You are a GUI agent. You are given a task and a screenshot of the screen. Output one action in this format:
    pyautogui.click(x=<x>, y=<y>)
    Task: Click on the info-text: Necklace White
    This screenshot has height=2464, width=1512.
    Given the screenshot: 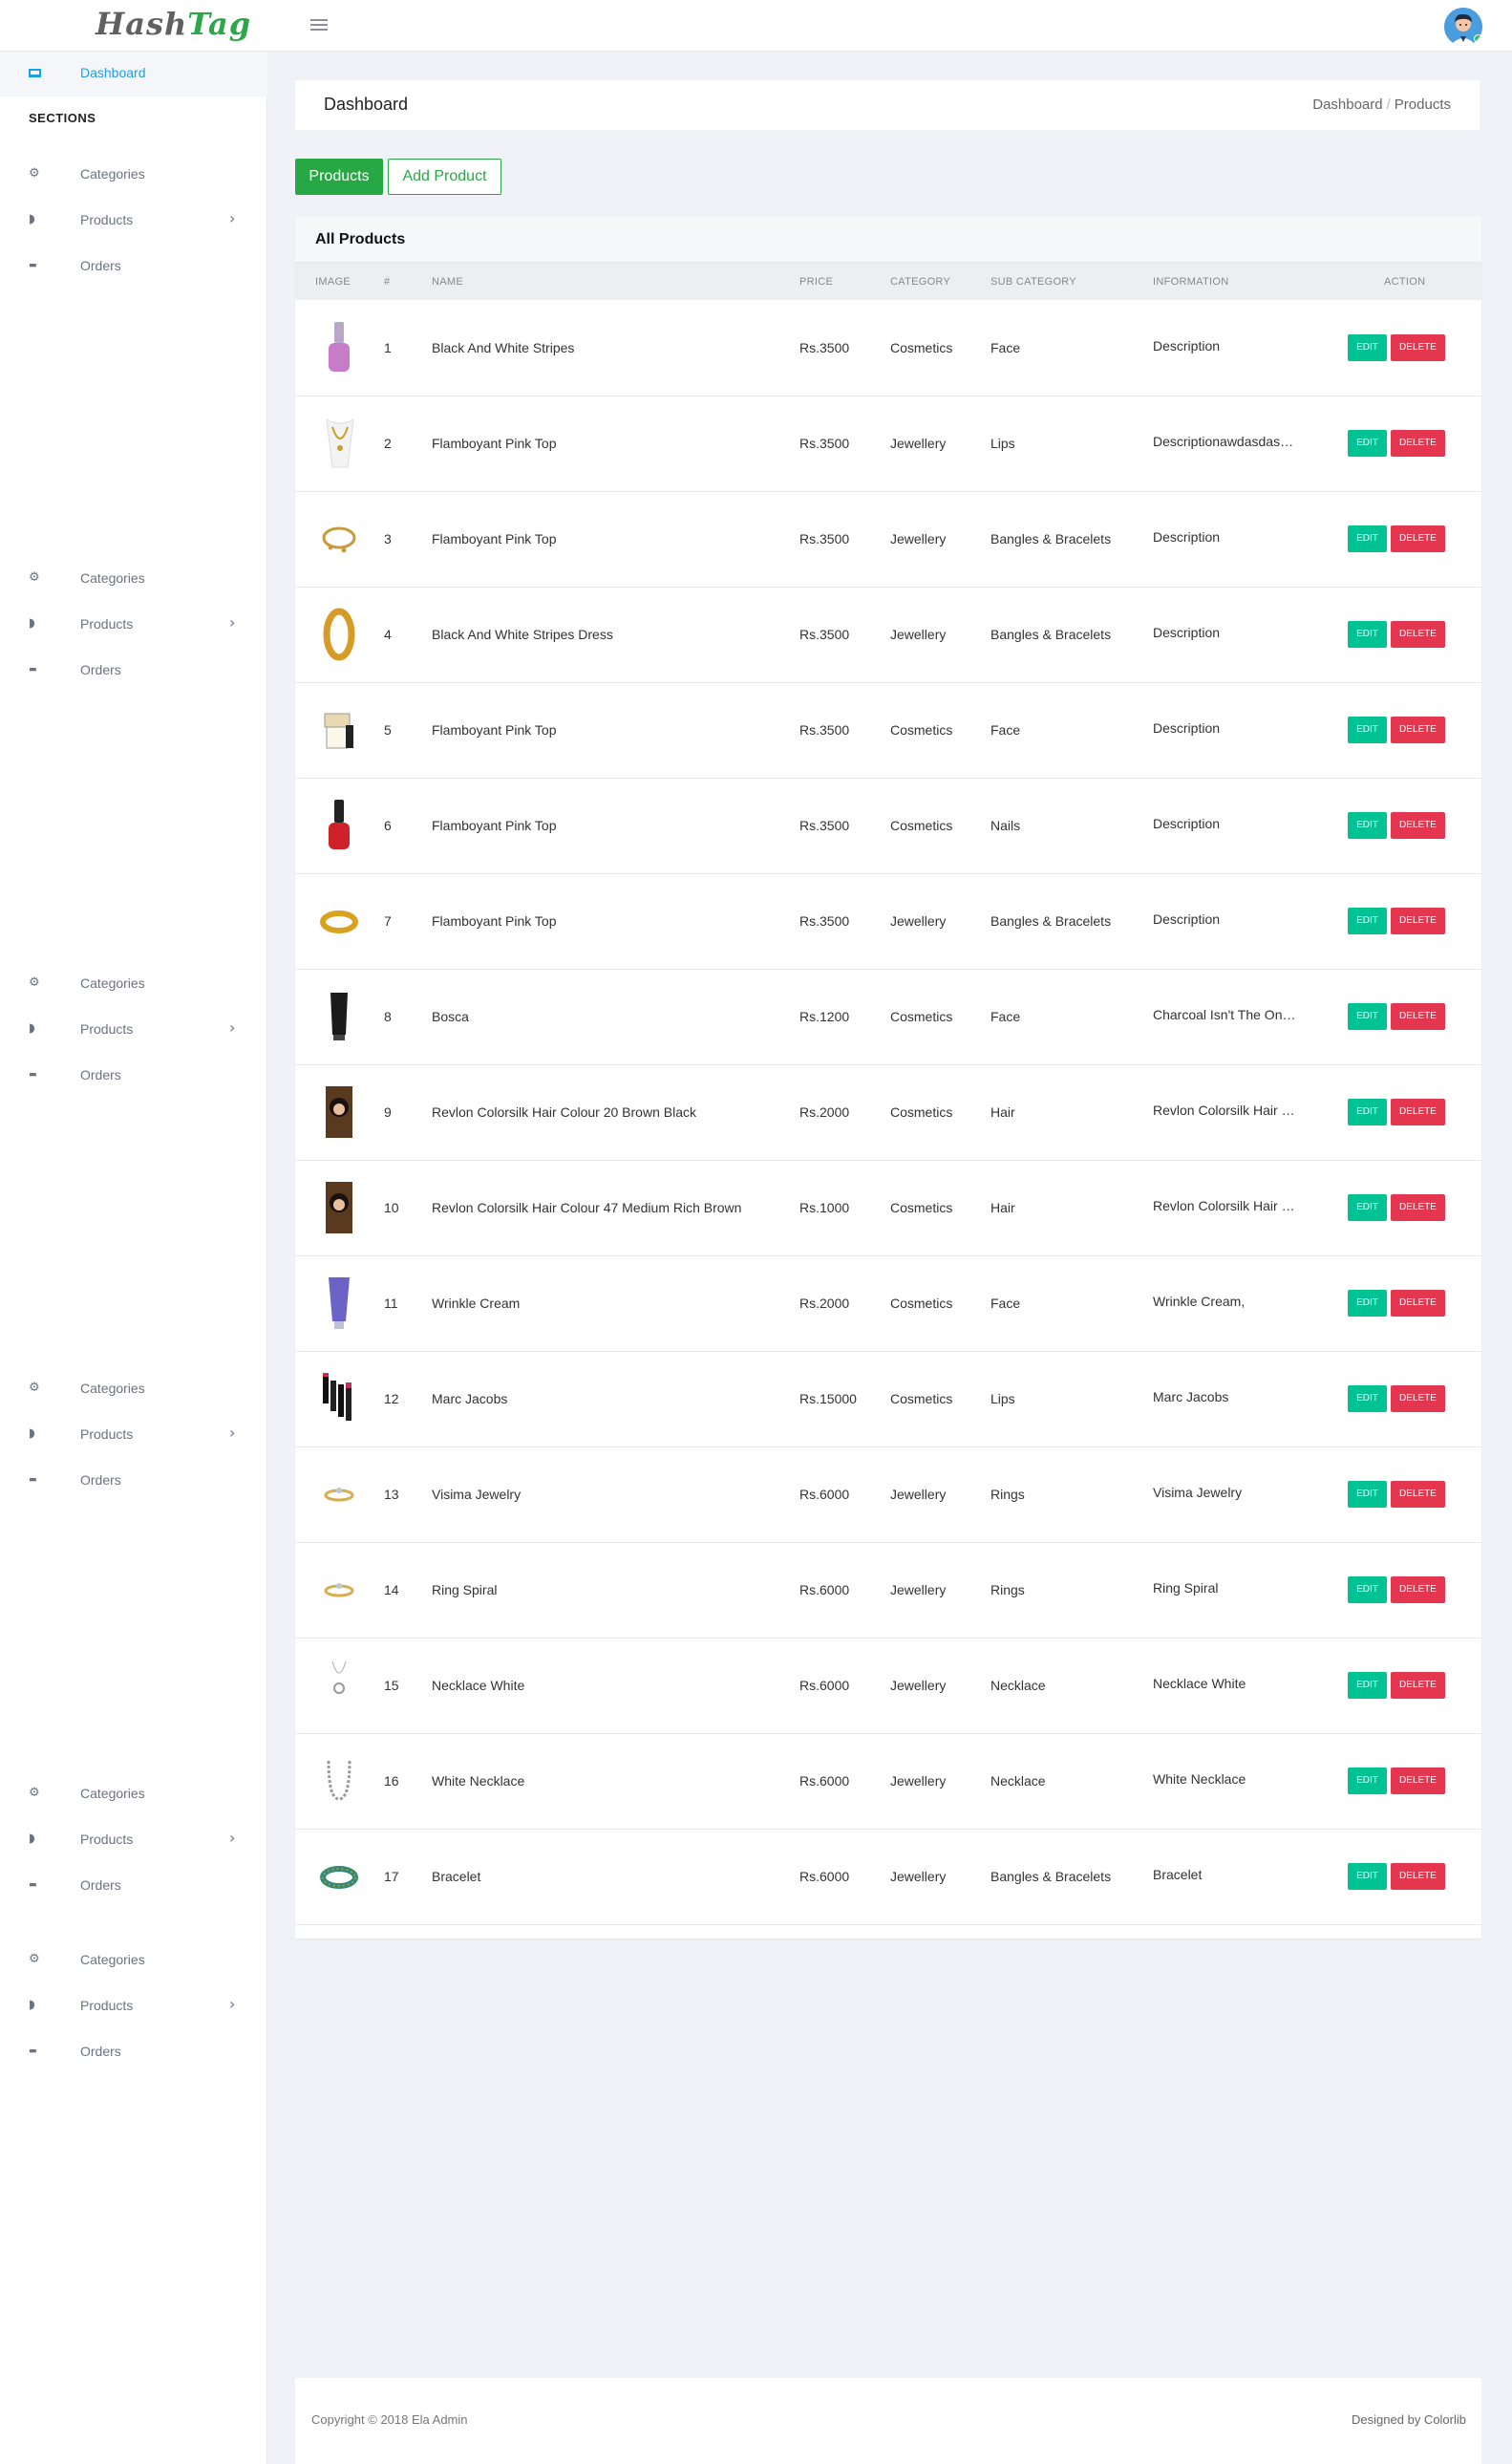 What is the action you would take?
    pyautogui.click(x=1199, y=1683)
    